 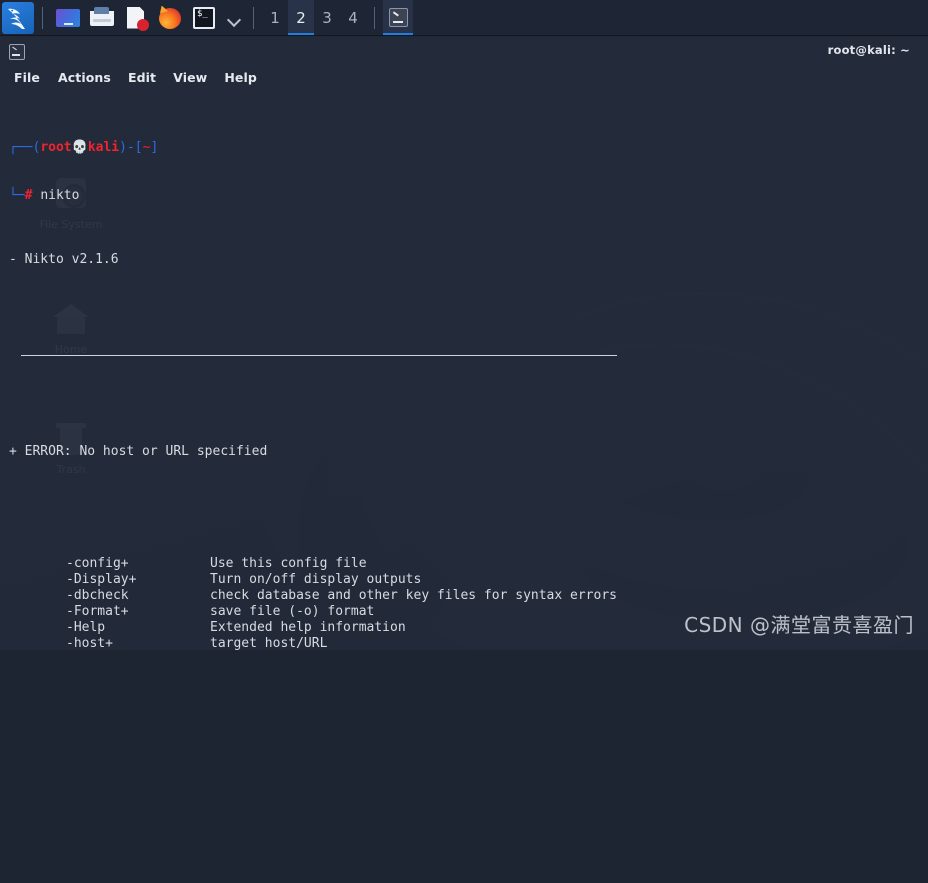 I want to click on option-description: target host/URL, so click(x=268, y=643).